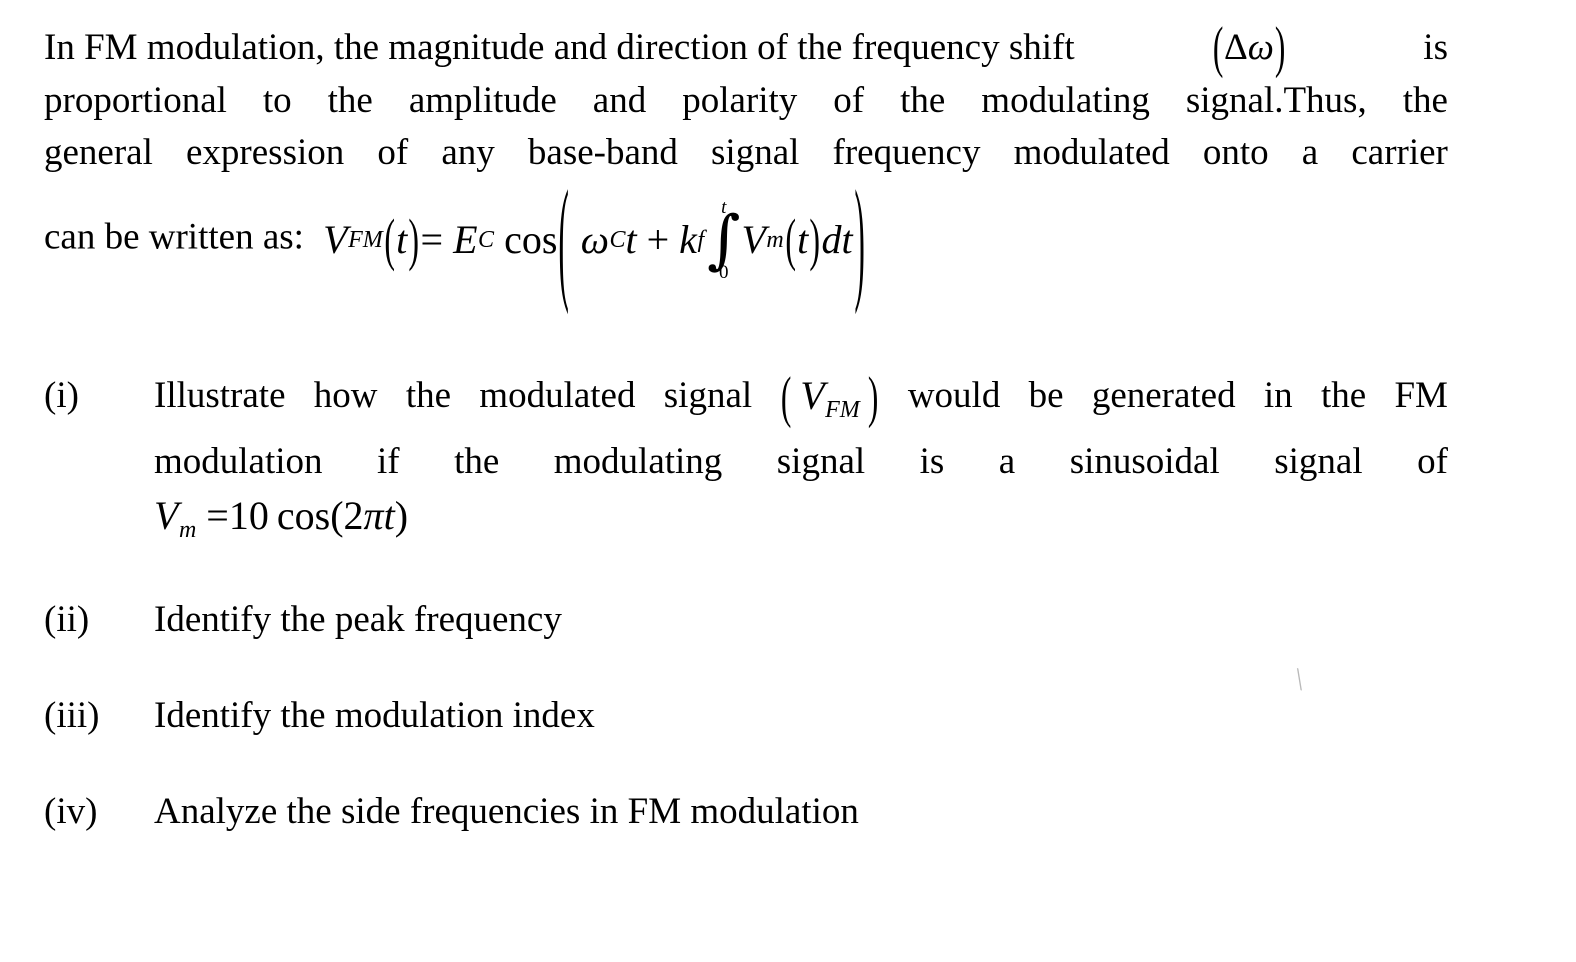  I want to click on vm-equation-subscript: m, so click(187, 530).